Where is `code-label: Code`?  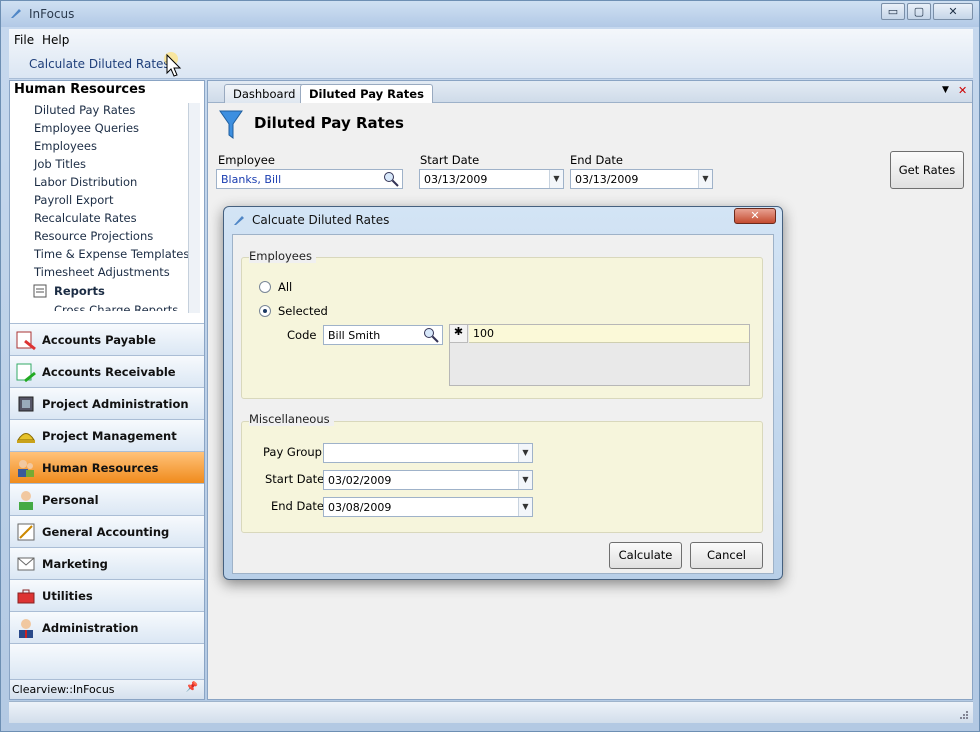 code-label: Code is located at coordinates (302, 335).